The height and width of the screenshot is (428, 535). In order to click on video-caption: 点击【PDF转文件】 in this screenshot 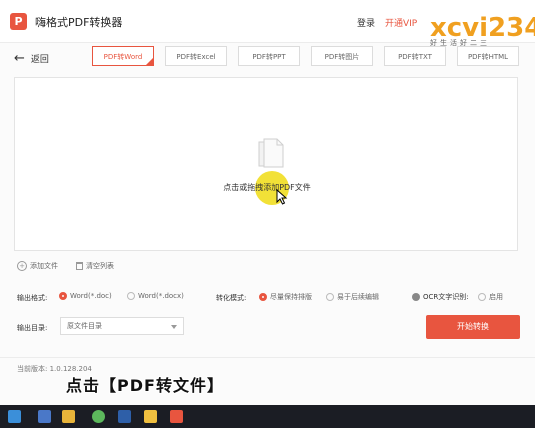, I will do `click(145, 385)`.